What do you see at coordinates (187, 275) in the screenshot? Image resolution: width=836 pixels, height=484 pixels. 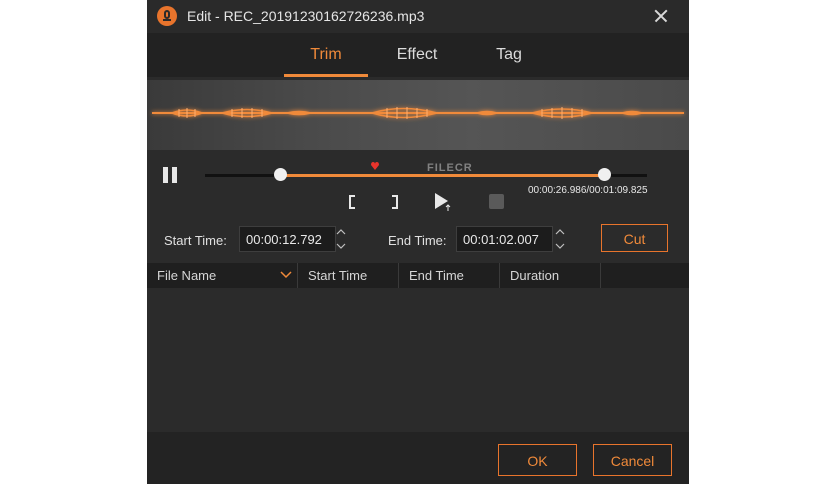 I see `column-file-name-label: File Name` at bounding box center [187, 275].